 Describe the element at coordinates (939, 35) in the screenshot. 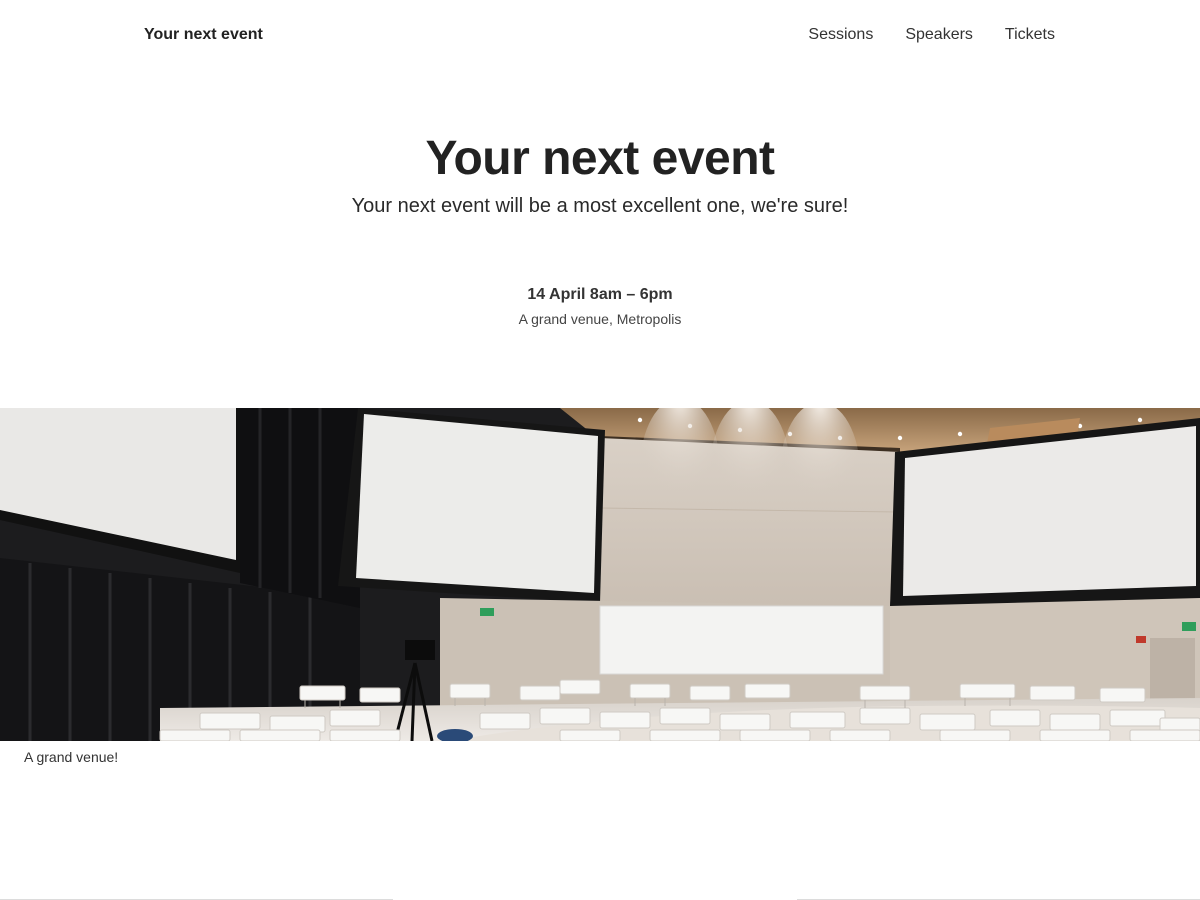

I see `nav-link-speakers: Speakers` at that location.